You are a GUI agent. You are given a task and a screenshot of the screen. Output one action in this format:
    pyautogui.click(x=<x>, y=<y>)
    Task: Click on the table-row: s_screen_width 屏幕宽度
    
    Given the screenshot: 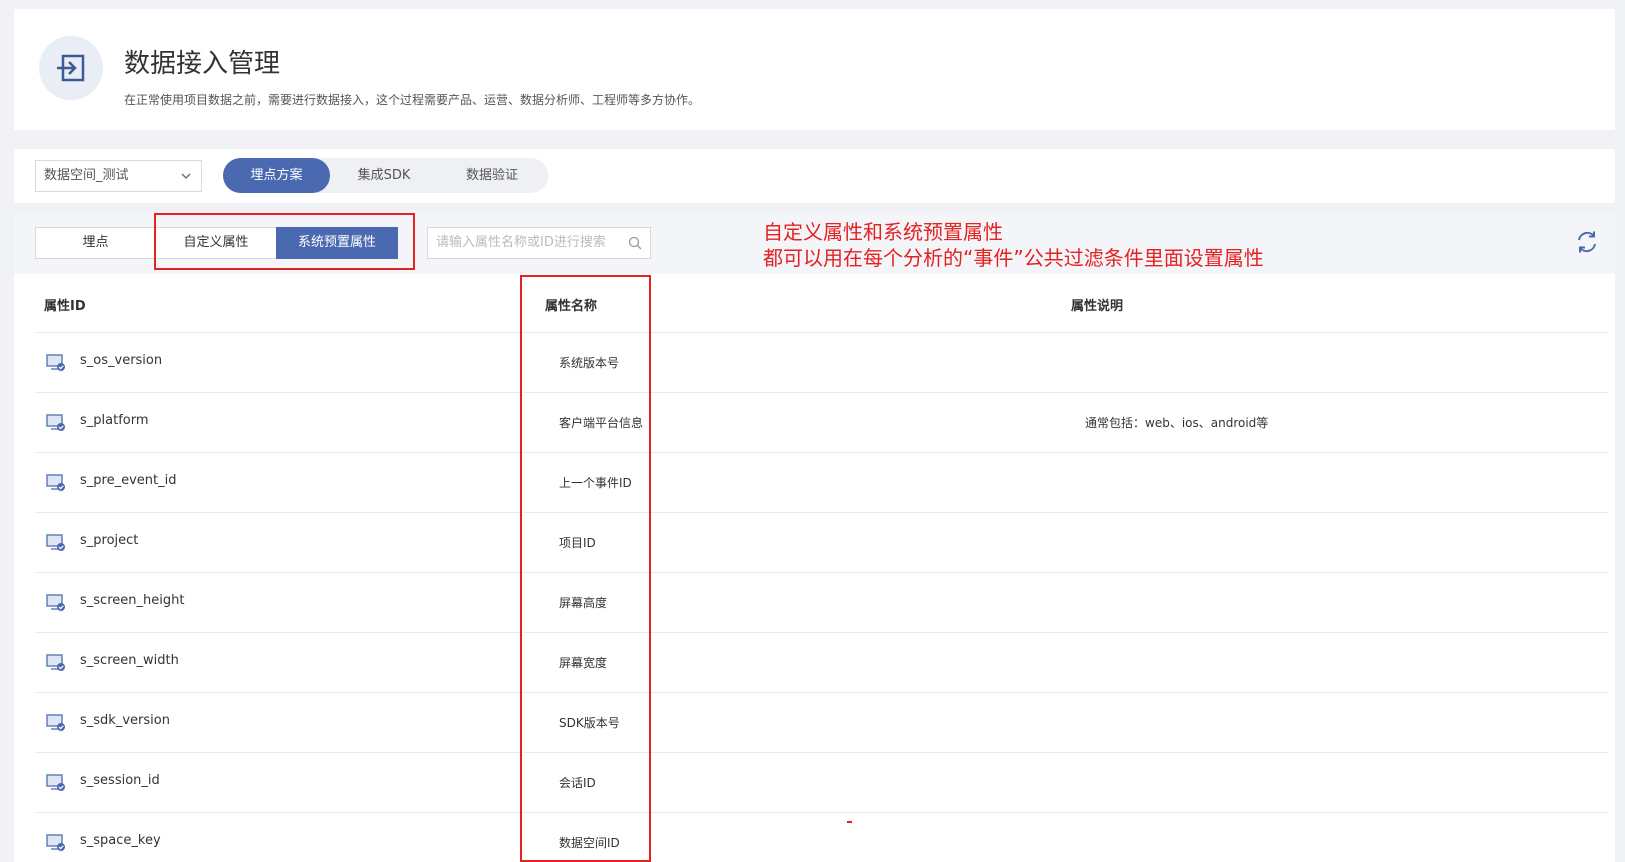 What is the action you would take?
    pyautogui.click(x=821, y=662)
    